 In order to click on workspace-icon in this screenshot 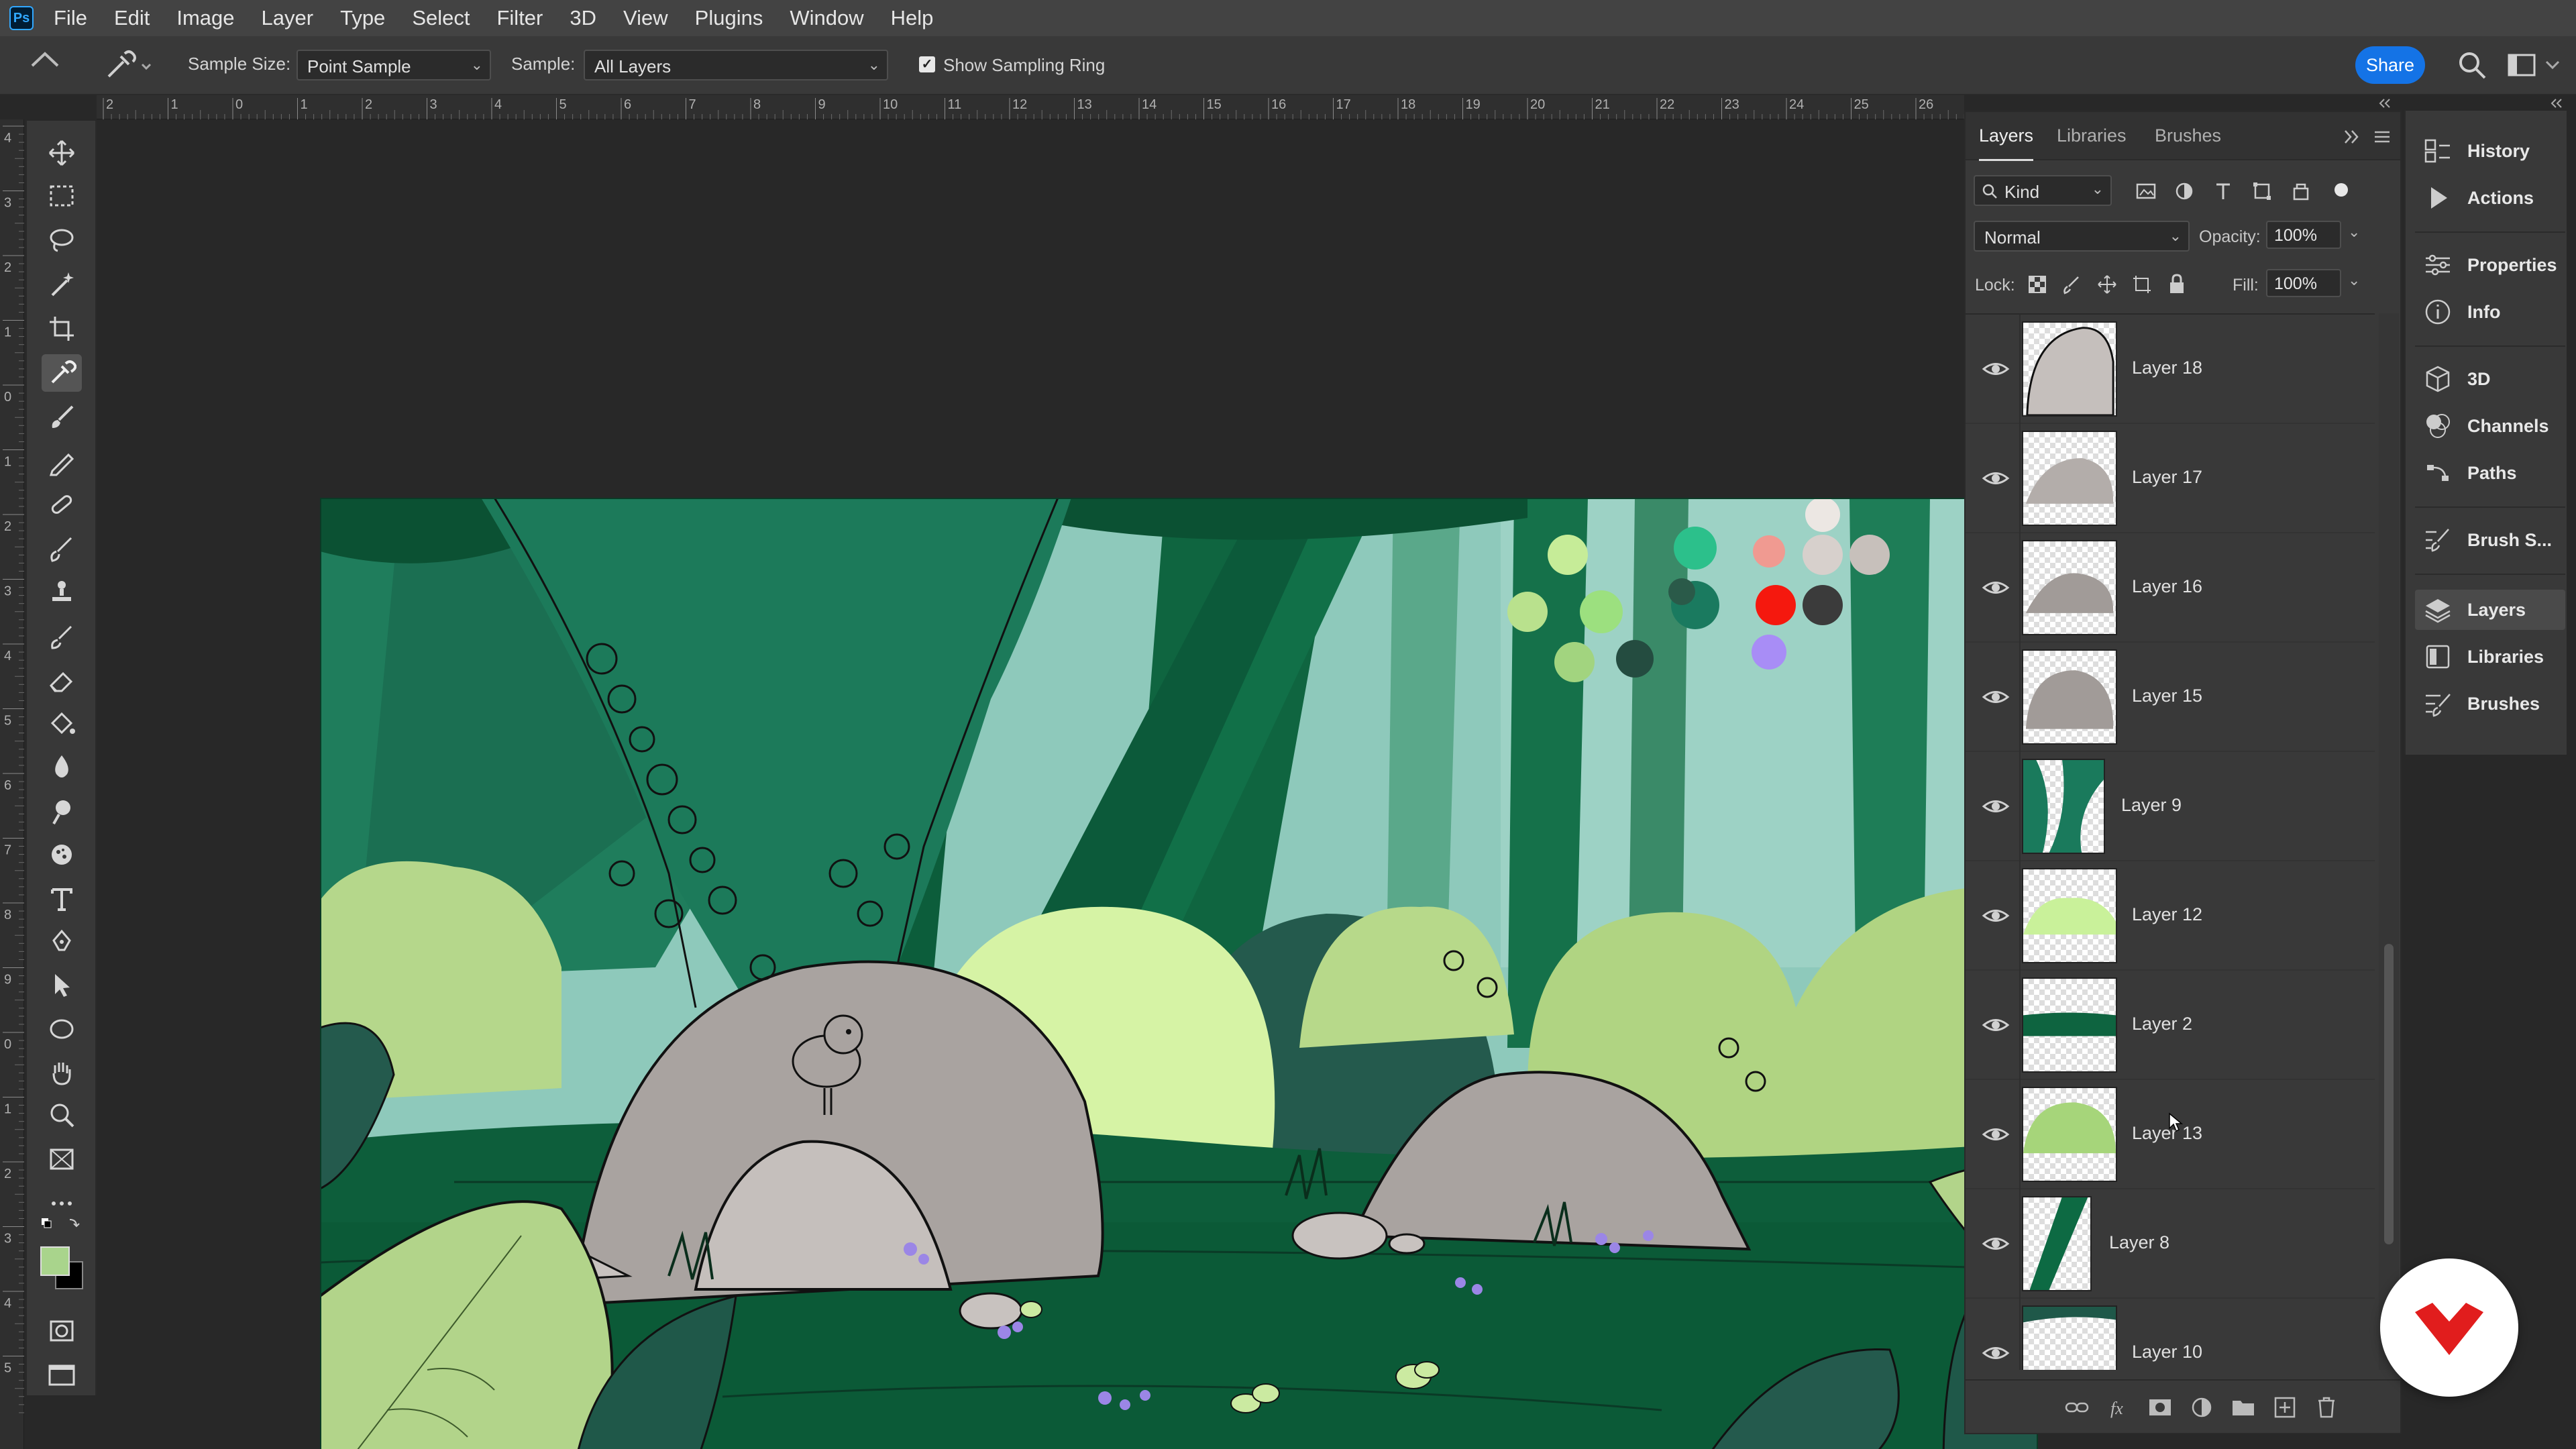, I will do `click(2521, 65)`.